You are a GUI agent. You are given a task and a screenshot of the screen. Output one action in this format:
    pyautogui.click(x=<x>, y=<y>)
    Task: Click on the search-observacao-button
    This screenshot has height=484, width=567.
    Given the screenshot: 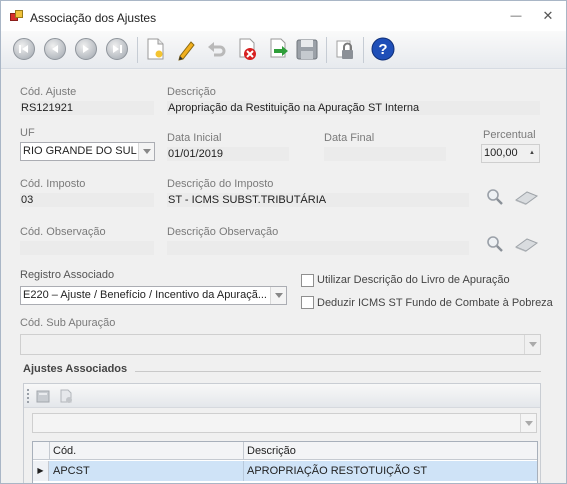 What is the action you would take?
    pyautogui.click(x=496, y=245)
    